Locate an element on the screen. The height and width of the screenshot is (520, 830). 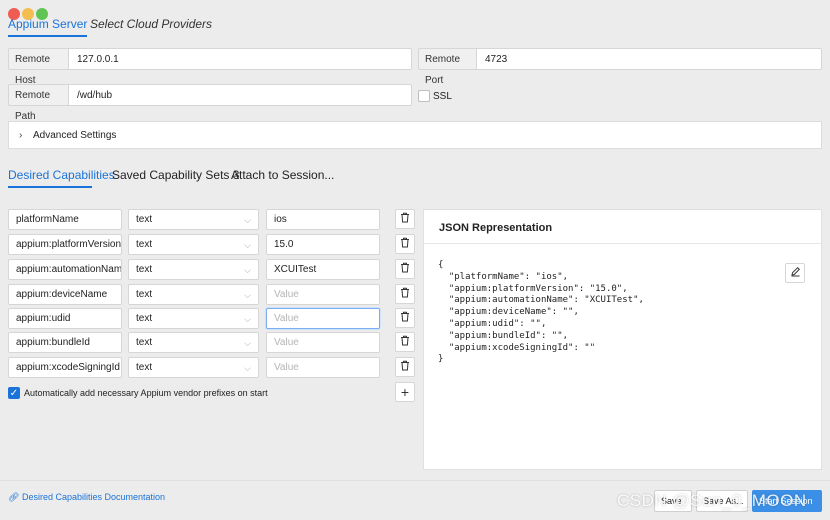
tab-appium-server: Appium Server is located at coordinates (48, 27).